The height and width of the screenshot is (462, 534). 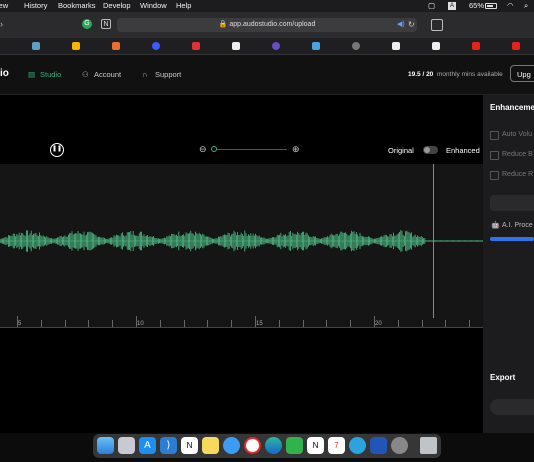 What do you see at coordinates (494, 155) in the screenshot?
I see `reduce-background-checkbox` at bounding box center [494, 155].